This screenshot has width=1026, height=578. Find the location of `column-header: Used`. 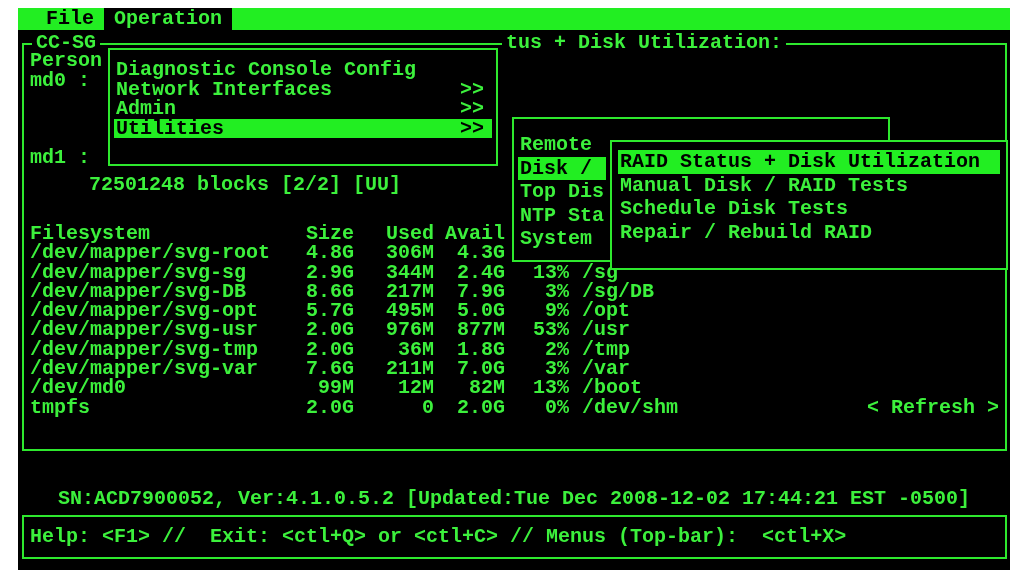

column-header: Used is located at coordinates (409, 234).